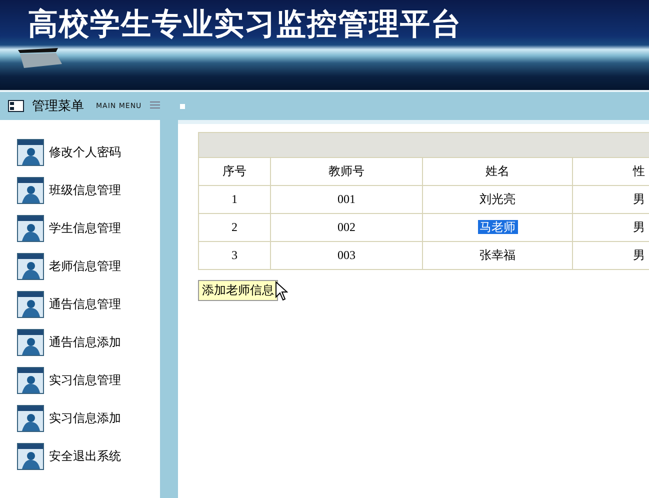 The width and height of the screenshot is (649, 498). What do you see at coordinates (346, 228) in the screenshot?
I see `table-cell: 002` at bounding box center [346, 228].